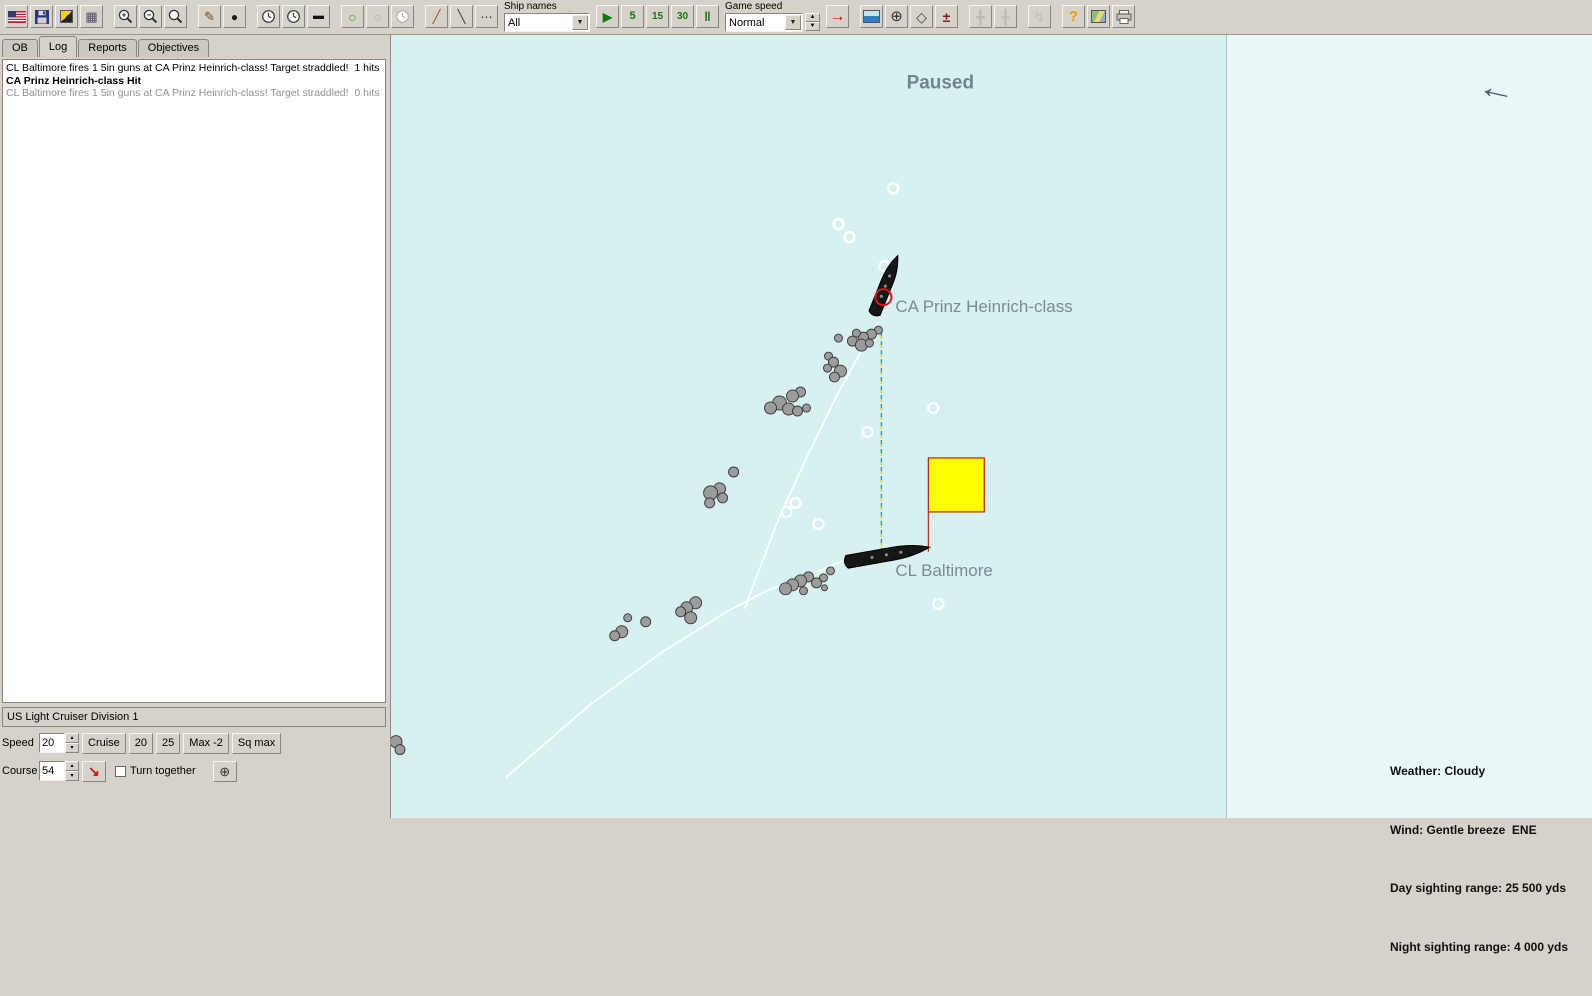  I want to click on tab-objectives: Objectives, so click(173, 48).